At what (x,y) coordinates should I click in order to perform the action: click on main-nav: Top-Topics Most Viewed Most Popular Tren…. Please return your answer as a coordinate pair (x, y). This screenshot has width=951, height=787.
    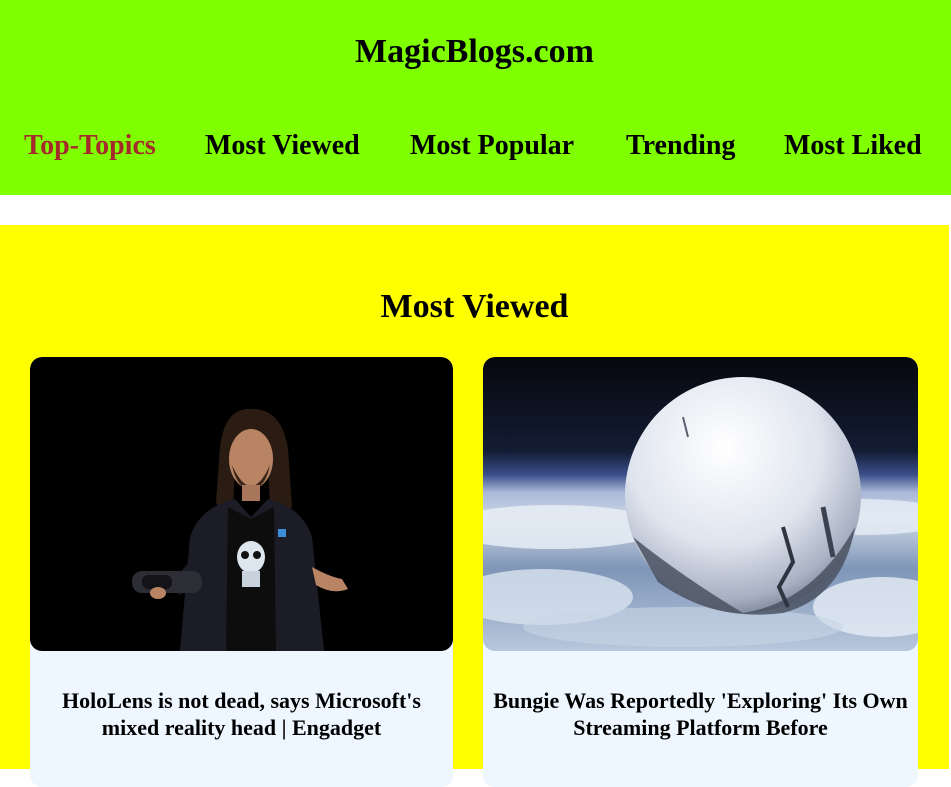
    Looking at the image, I should click on (475, 146).